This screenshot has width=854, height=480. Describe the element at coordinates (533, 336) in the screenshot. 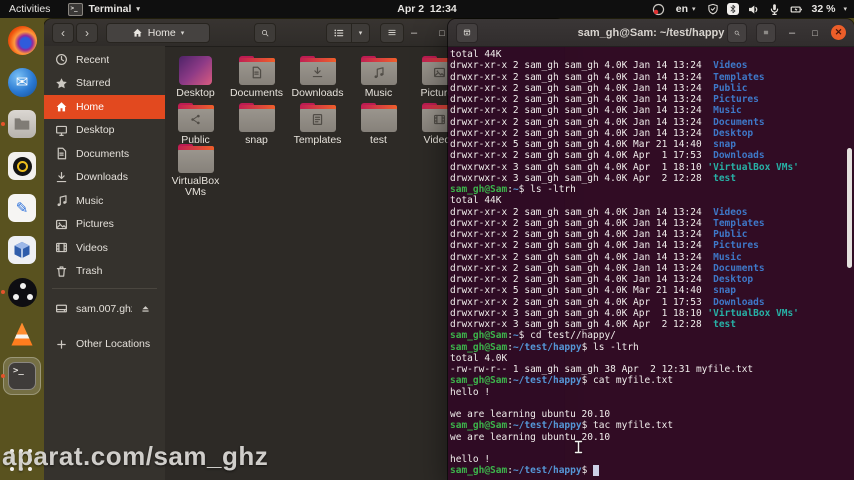

I see `terminal-line: sam_gh@Sam:~$ cd test//happy/` at that location.